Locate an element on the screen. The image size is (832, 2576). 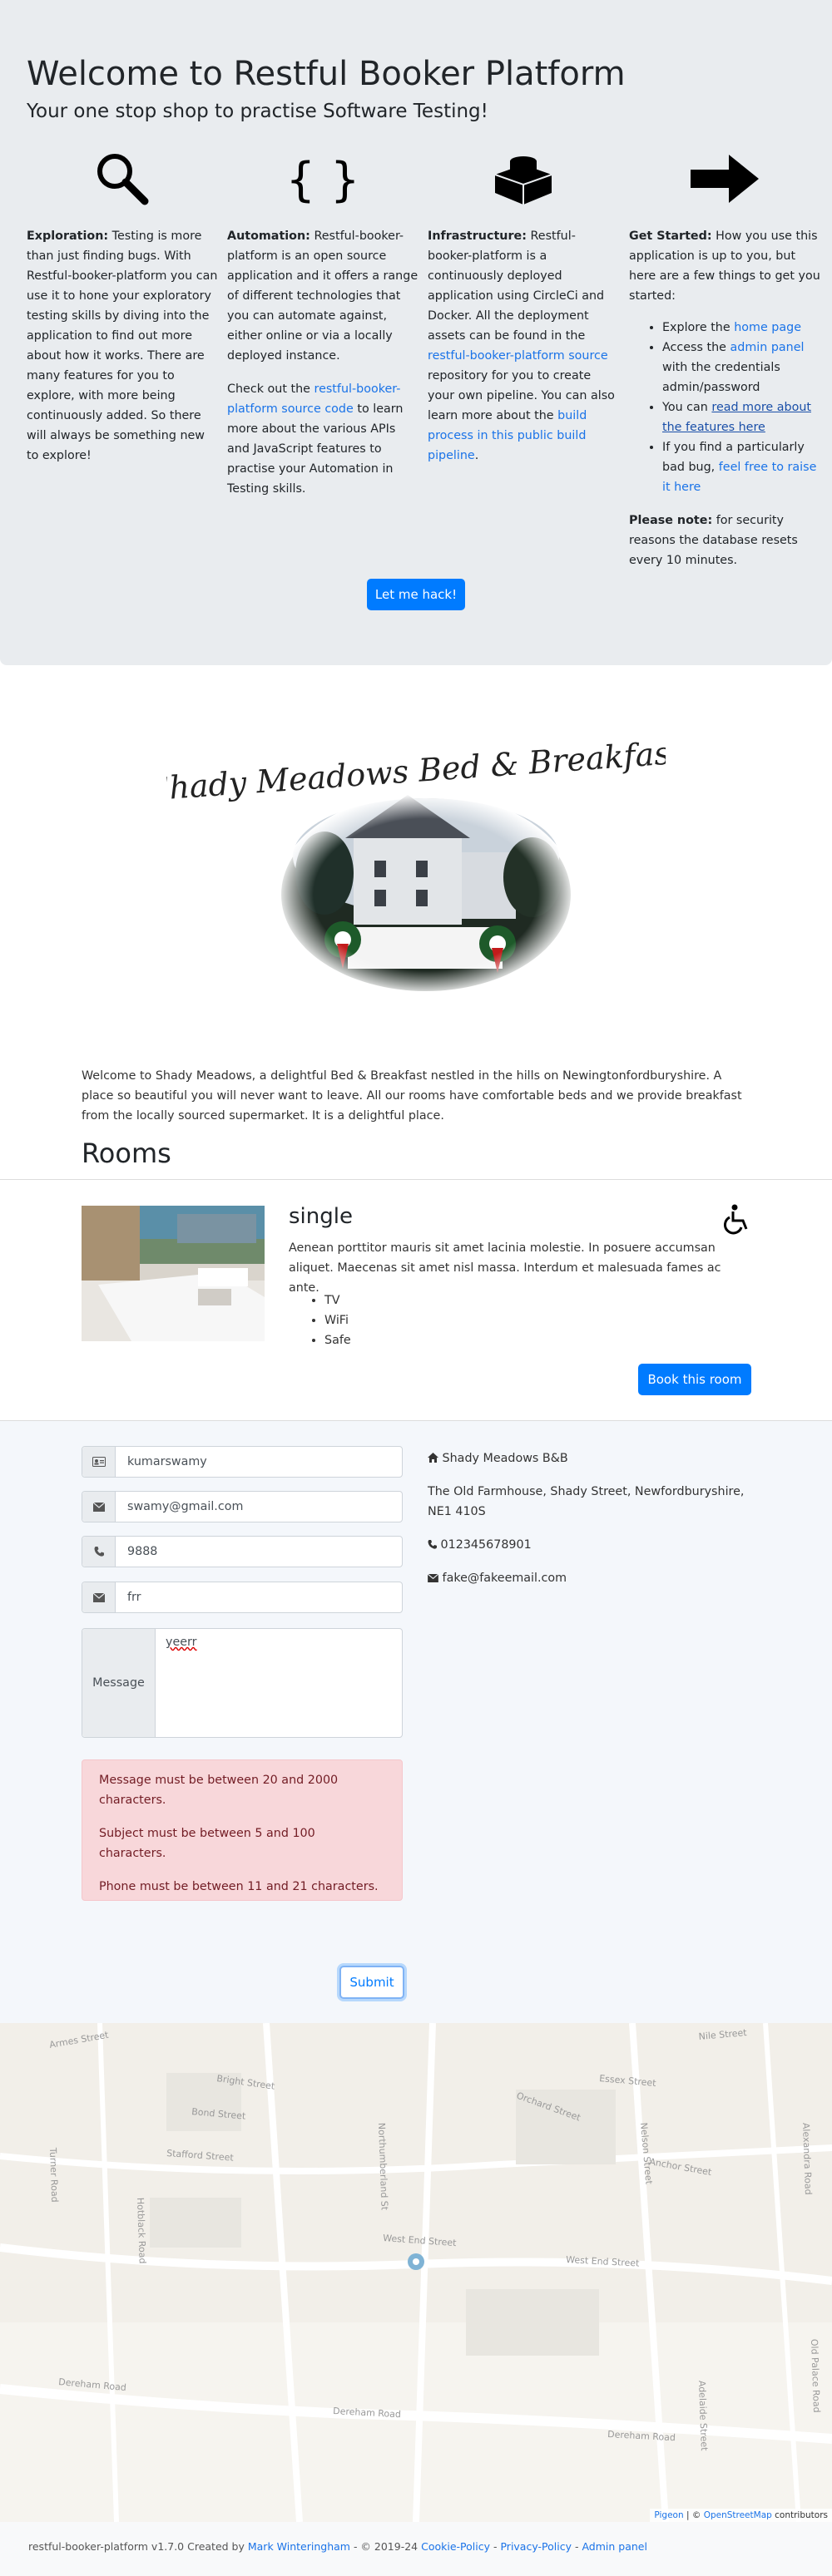
message-value: yeerr is located at coordinates (181, 1642).